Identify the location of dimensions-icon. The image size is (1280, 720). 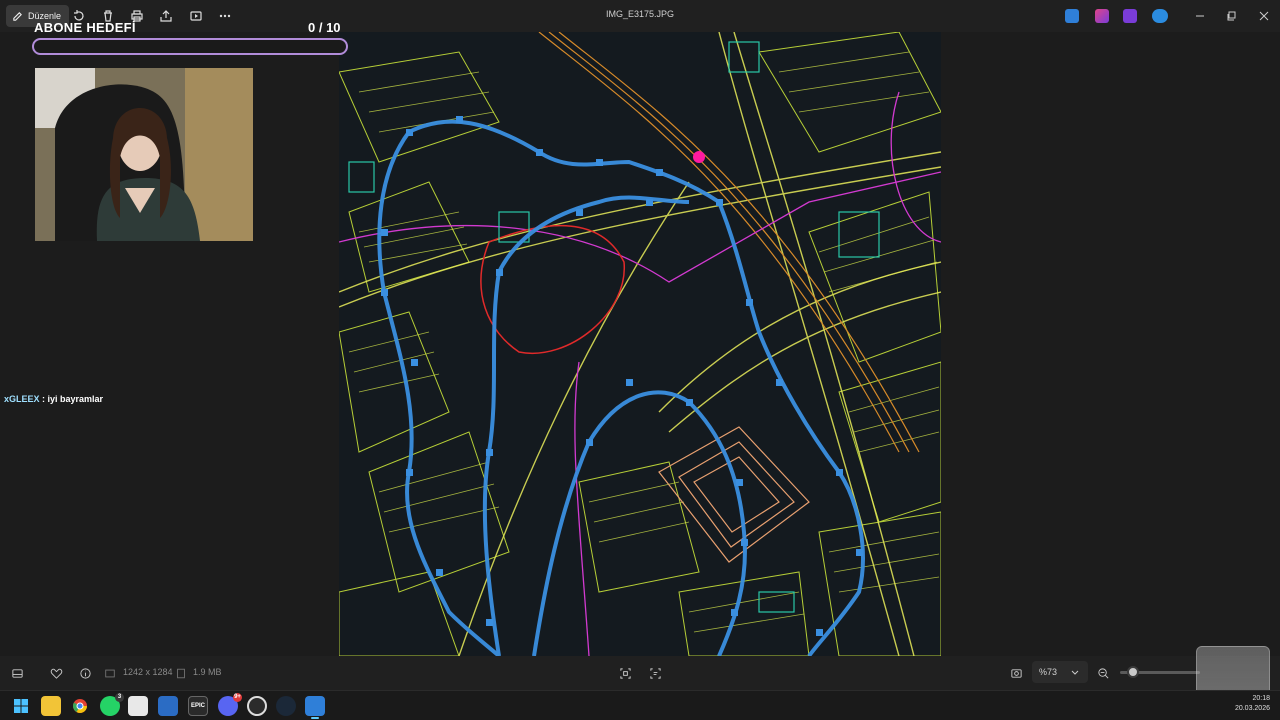
(110, 673).